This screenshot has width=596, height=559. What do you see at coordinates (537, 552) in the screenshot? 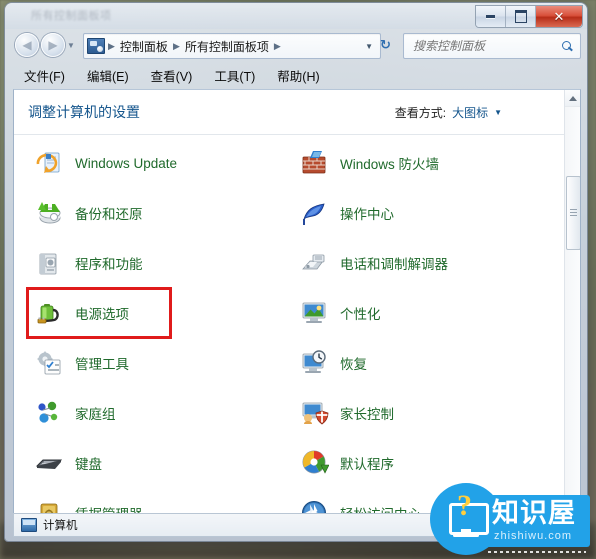
I see `watermark-dotted-line` at bounding box center [537, 552].